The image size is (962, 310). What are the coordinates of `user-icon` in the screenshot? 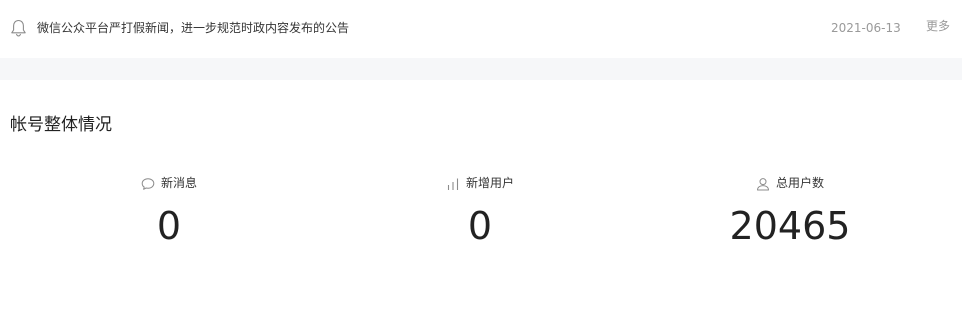 It's located at (763, 183).